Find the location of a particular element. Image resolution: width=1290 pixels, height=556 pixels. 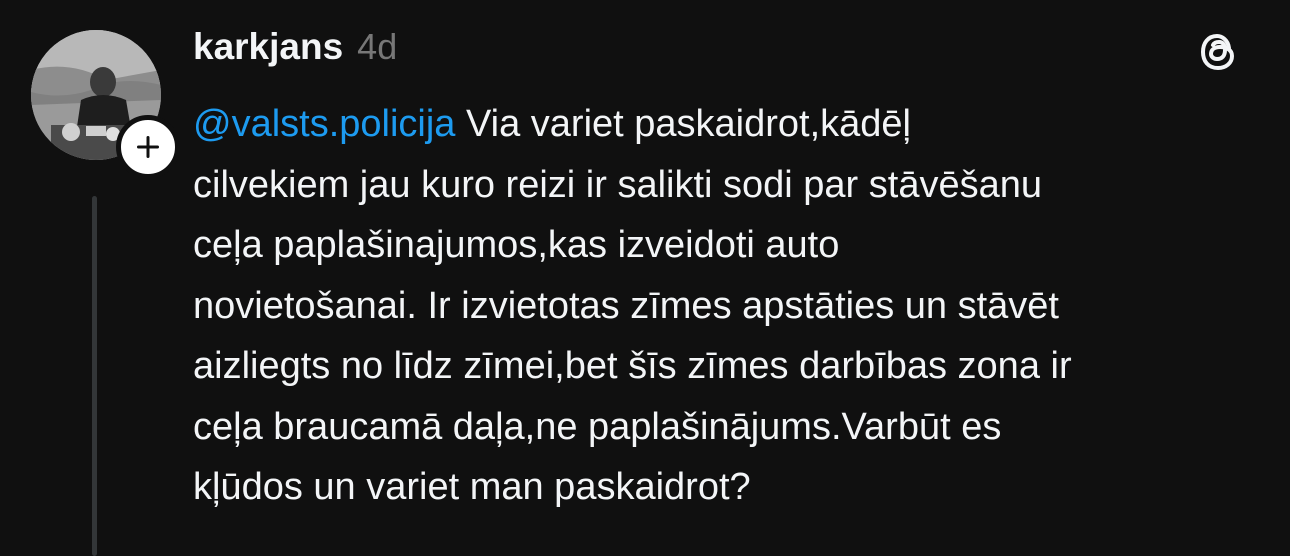

post-header: karkjans 4d is located at coordinates (295, 54).